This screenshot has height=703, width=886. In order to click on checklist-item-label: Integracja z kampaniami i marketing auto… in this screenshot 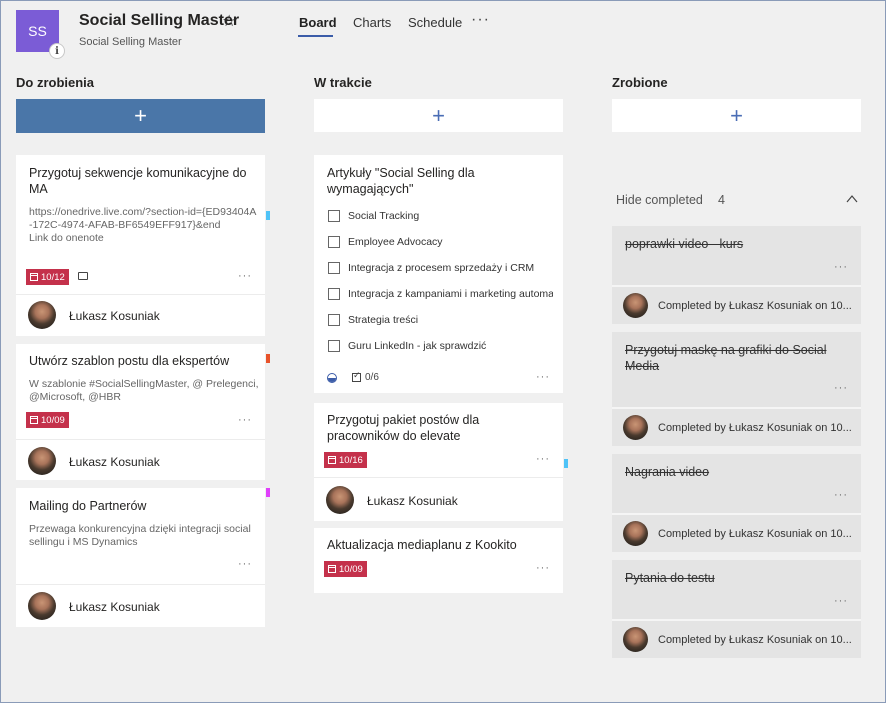, I will do `click(450, 294)`.